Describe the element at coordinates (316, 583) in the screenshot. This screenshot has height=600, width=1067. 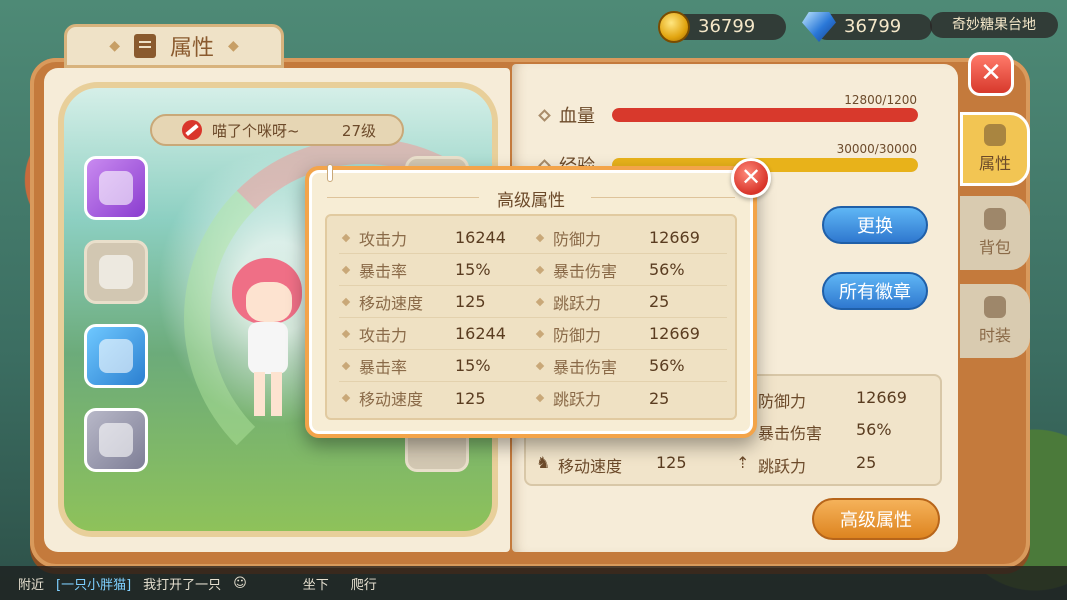
I see `sit-button: 坐下` at that location.